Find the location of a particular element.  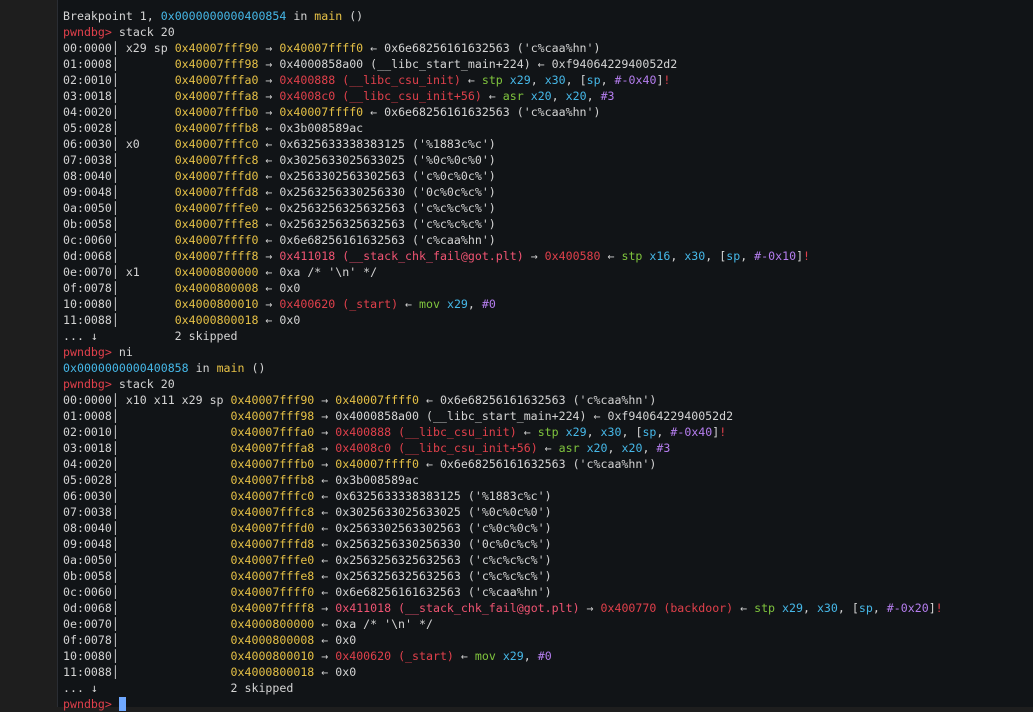

terminal-text: 0x40007fffe0 is located at coordinates (272, 560).